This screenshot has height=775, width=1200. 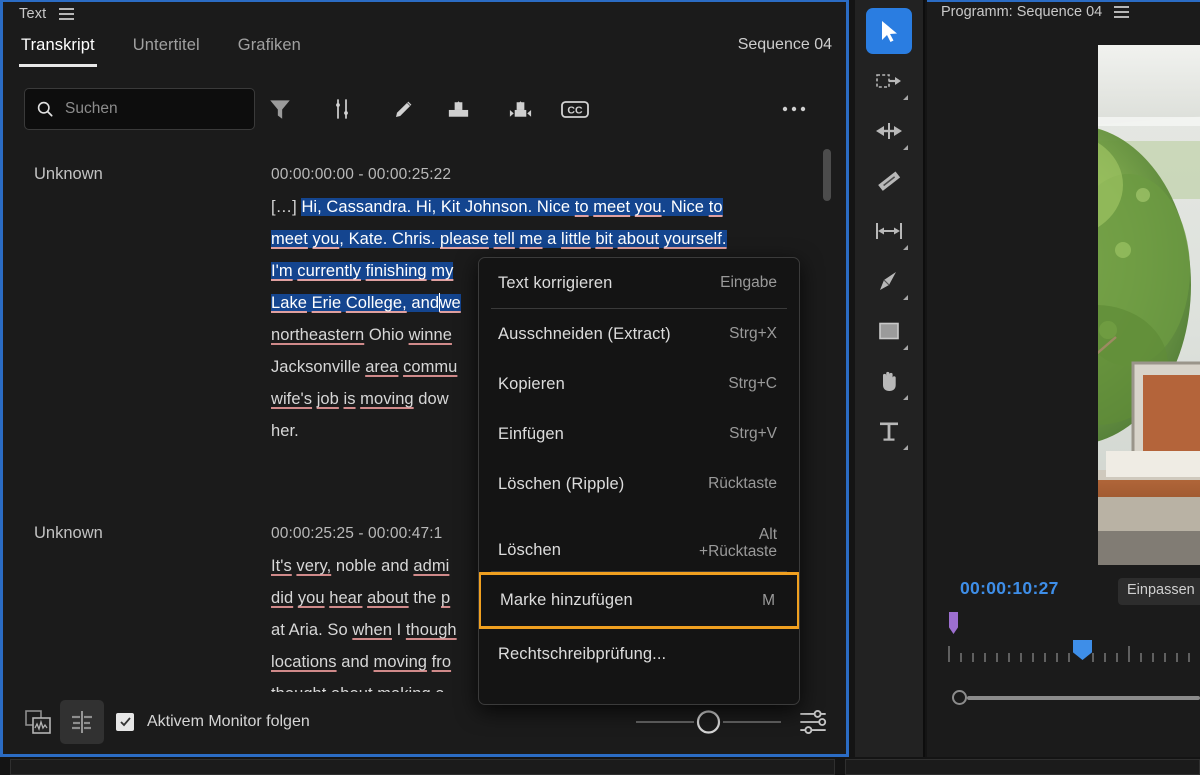 I want to click on menu-item-shortcut: Alt +Rücktaste, so click(x=738, y=543).